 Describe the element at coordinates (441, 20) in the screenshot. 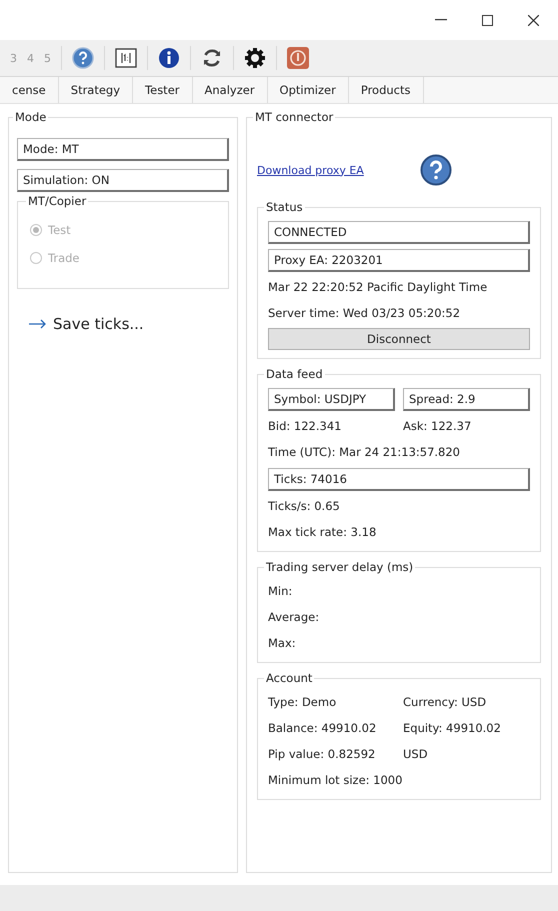

I see `minimize-icon` at that location.